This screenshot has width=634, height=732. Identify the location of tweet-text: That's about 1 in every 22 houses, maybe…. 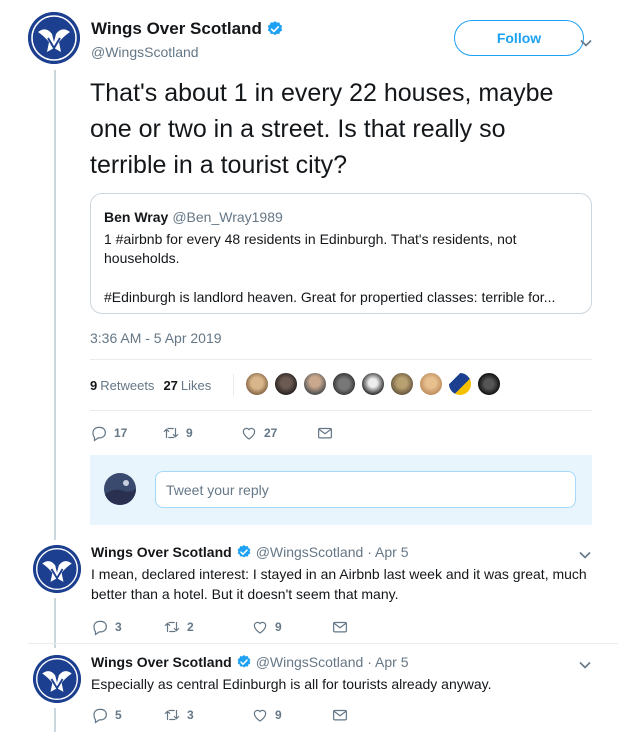
(322, 129).